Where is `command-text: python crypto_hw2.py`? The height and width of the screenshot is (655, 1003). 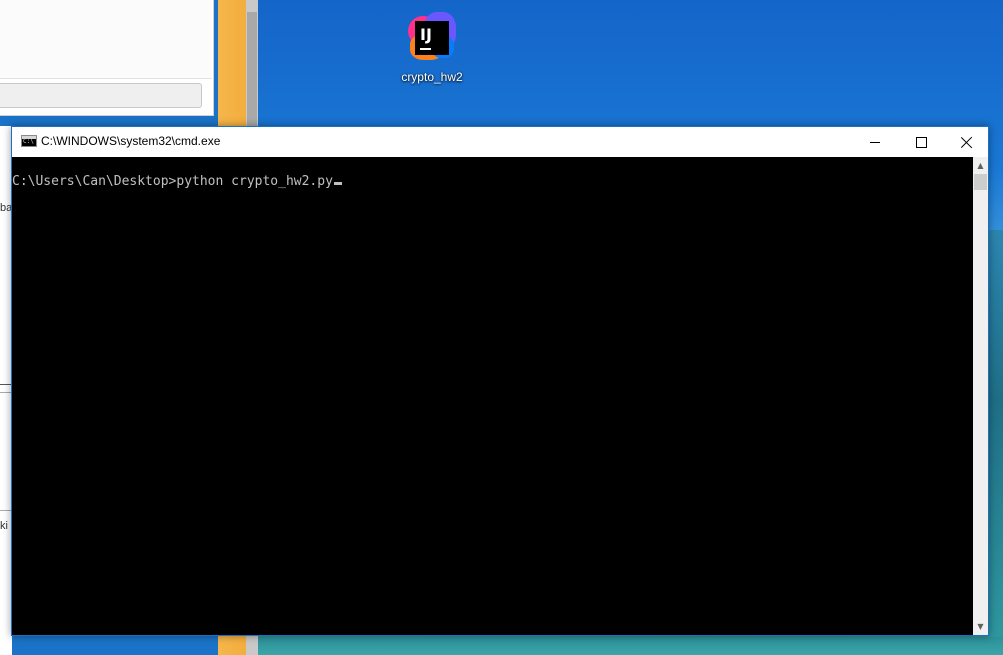
command-text: python crypto_hw2.py is located at coordinates (254, 181).